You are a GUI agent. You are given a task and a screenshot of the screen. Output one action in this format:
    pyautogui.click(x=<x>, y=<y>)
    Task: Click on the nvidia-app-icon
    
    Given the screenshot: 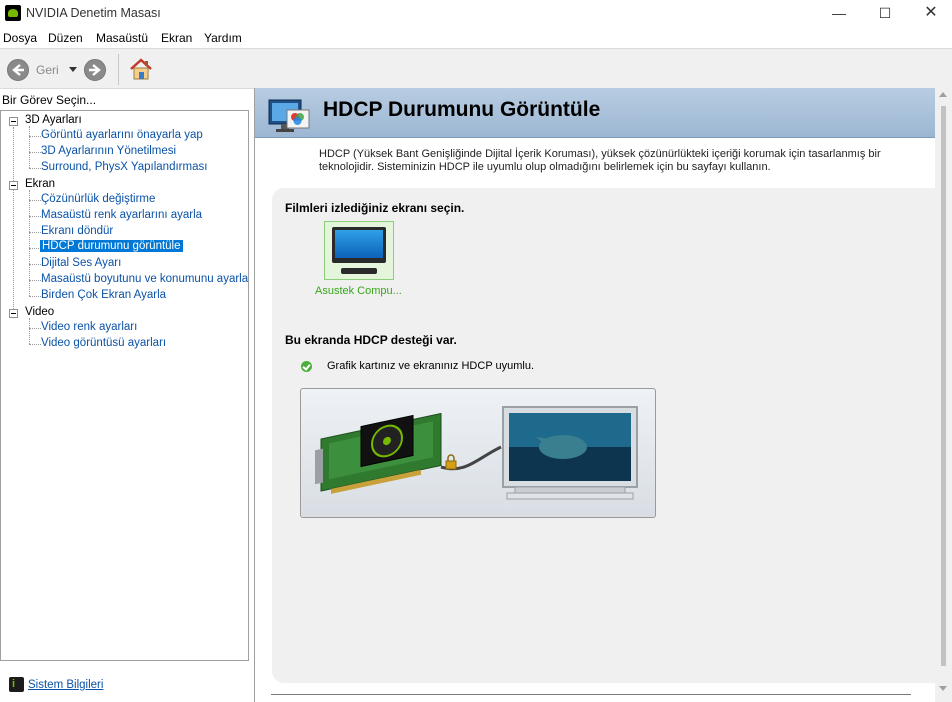 What is the action you would take?
    pyautogui.click(x=13, y=13)
    